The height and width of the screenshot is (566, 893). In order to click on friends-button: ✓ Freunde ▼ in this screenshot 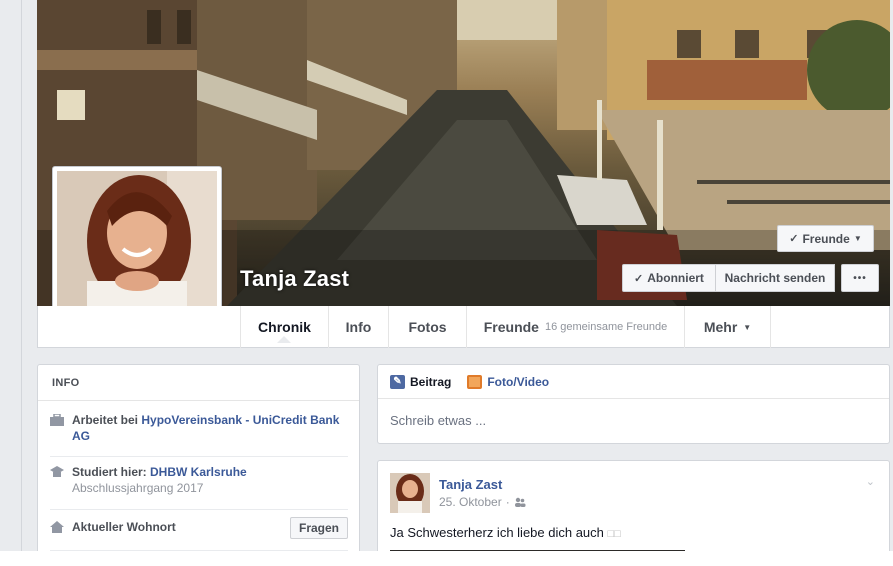, I will do `click(825, 238)`.